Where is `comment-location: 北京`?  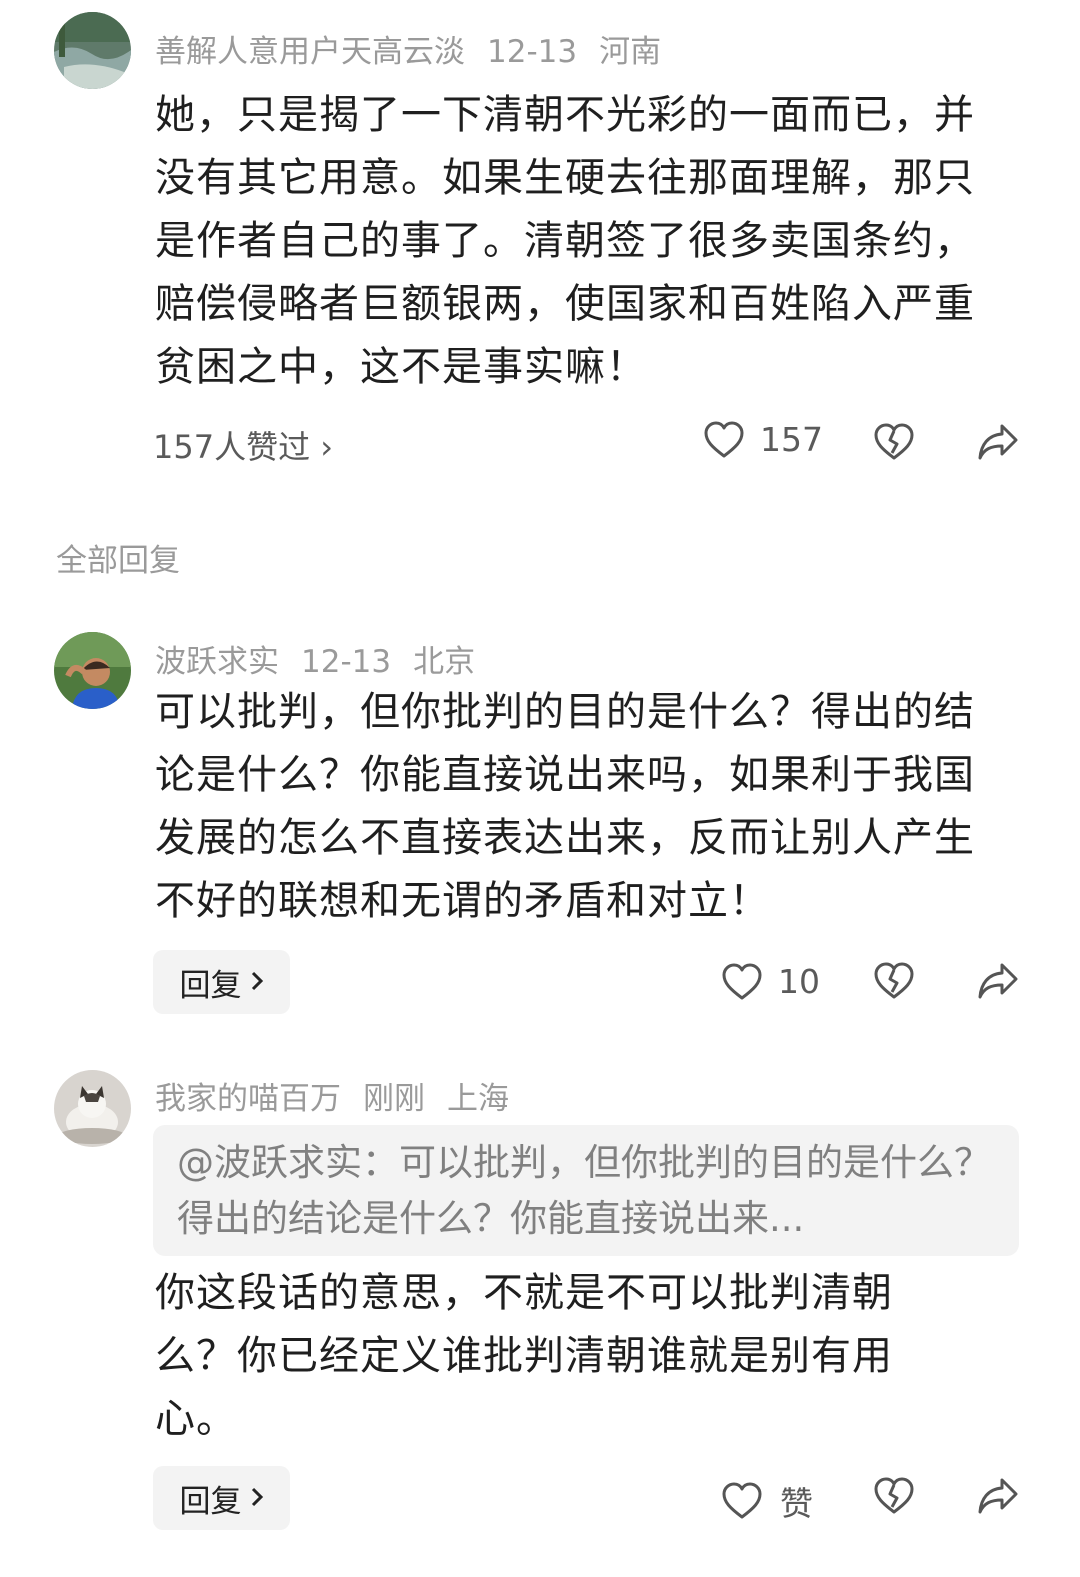
comment-location: 北京 is located at coordinates (444, 662).